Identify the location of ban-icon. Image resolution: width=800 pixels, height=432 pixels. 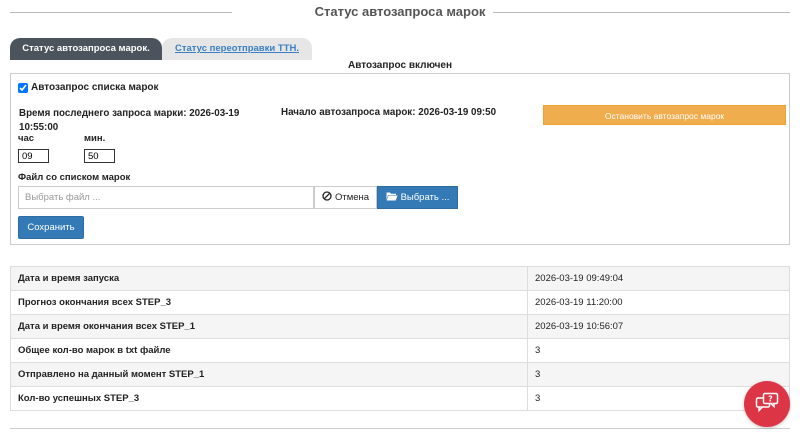
(327, 197).